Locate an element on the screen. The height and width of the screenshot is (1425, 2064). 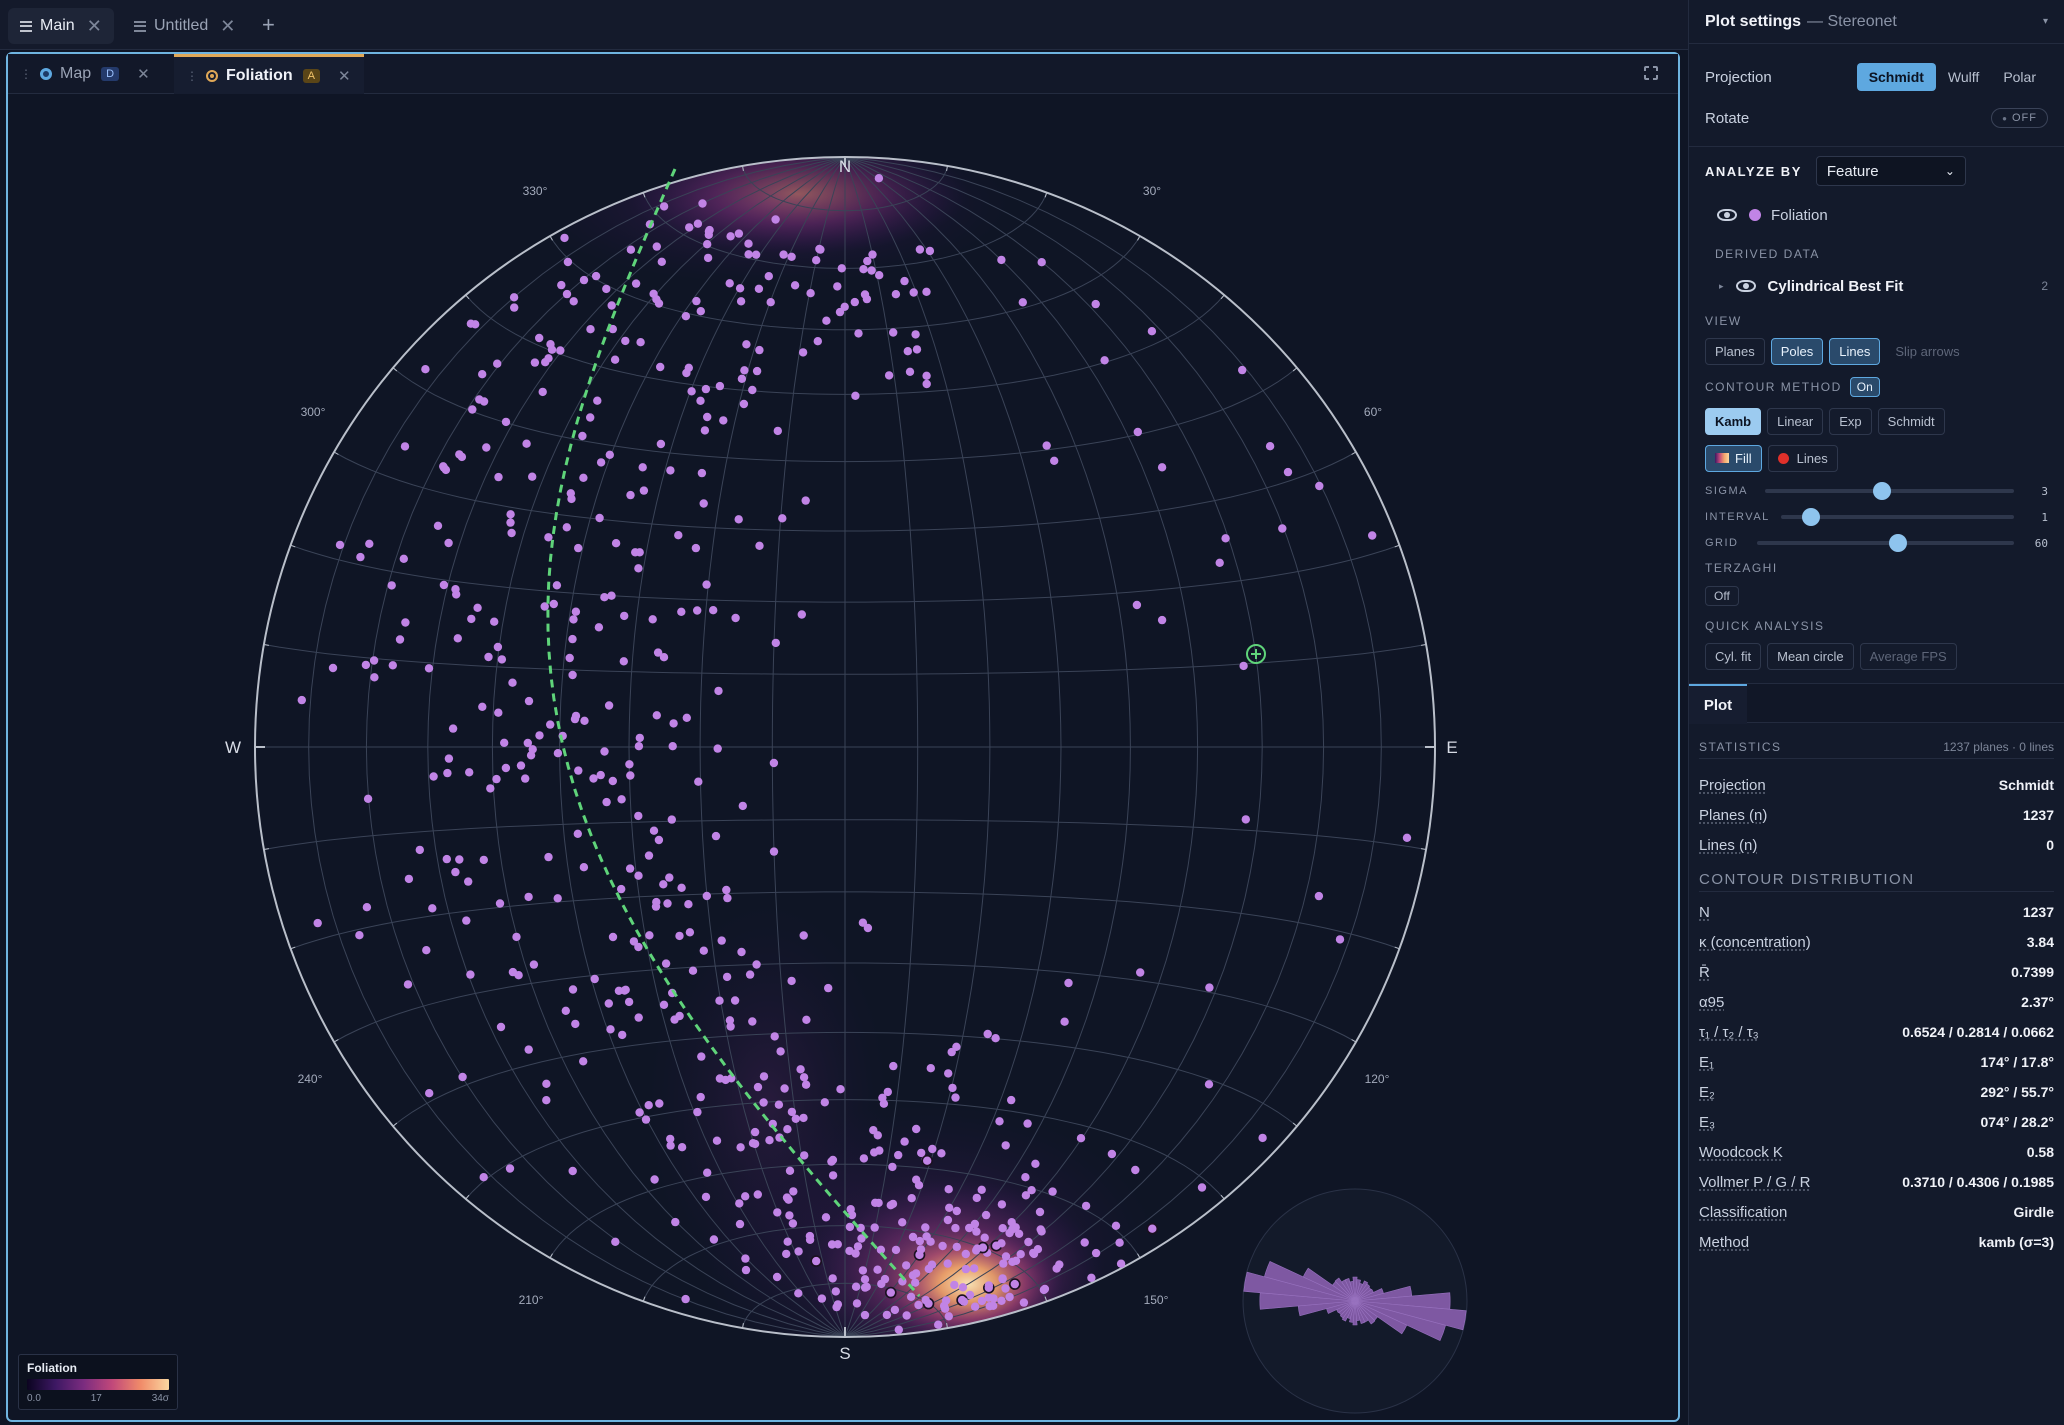
view-slip-arrows-button: Slip arrows is located at coordinates (1927, 351).